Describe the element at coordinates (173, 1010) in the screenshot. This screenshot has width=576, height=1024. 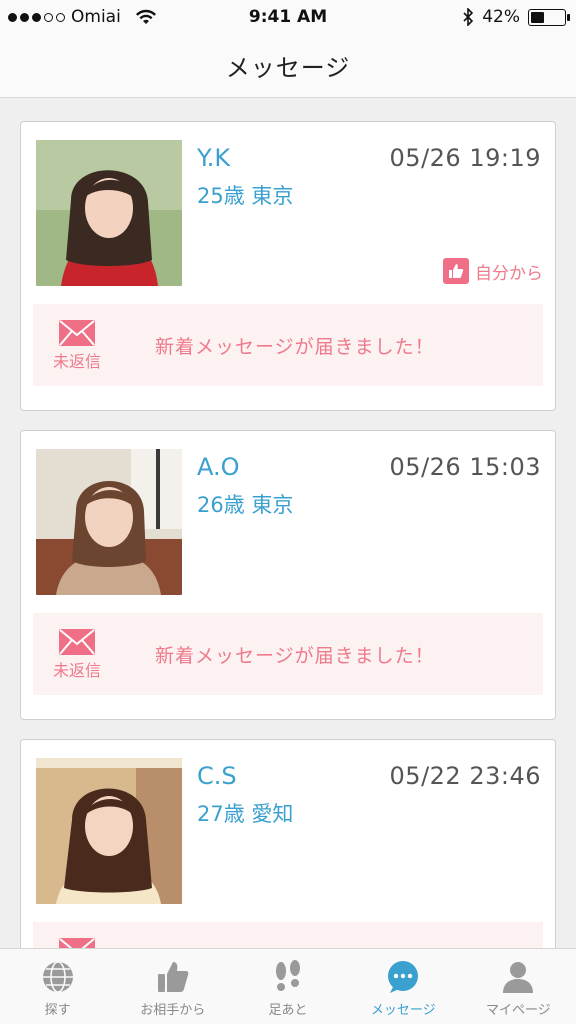
I see `tab-label: お相手から` at that location.